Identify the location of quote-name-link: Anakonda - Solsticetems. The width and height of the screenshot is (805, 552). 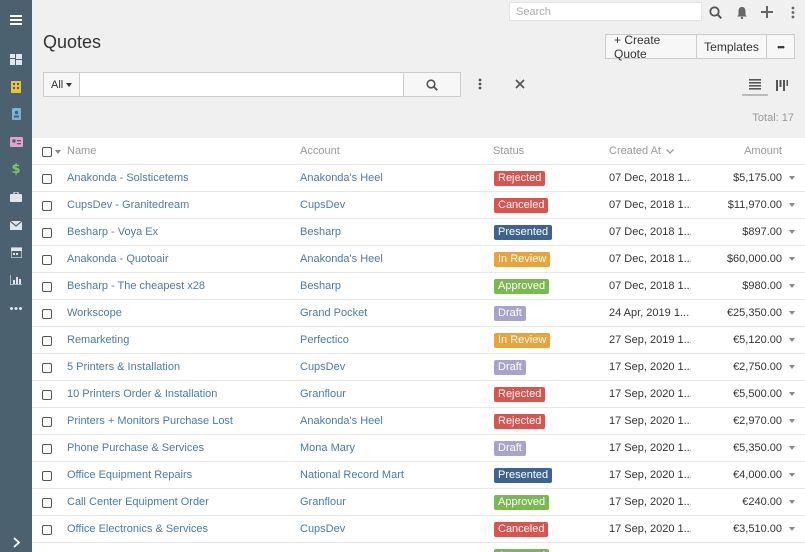
(179, 178).